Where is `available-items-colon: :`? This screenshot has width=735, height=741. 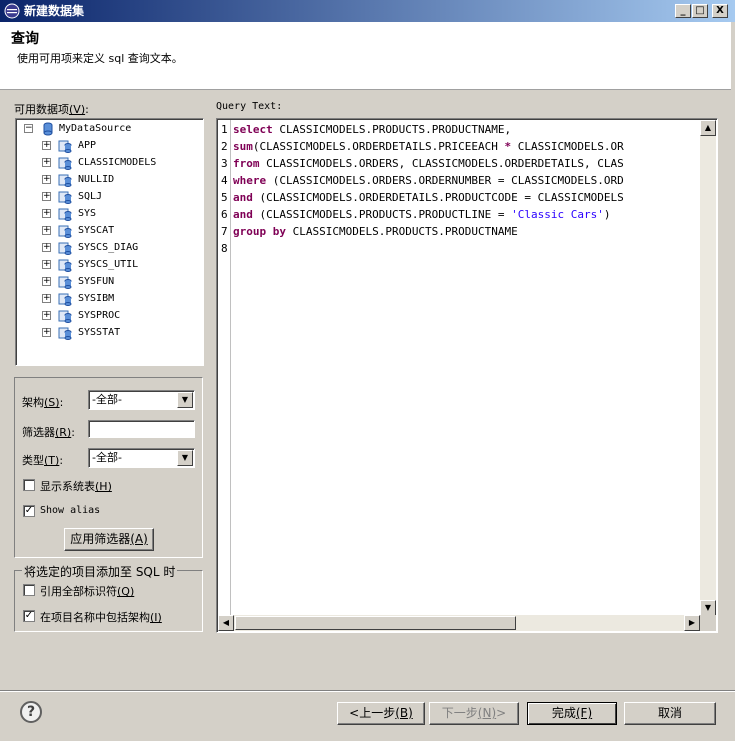
available-items-colon: : is located at coordinates (87, 109).